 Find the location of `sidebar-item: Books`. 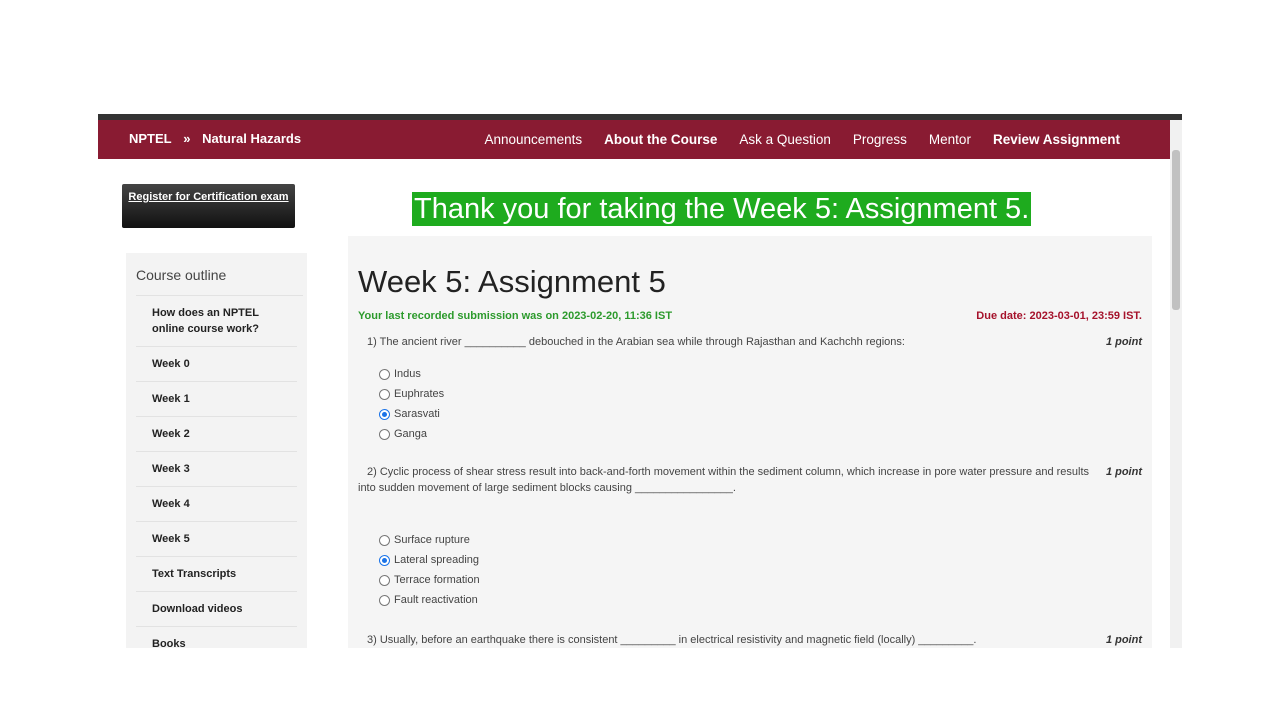

sidebar-item: Books is located at coordinates (216, 637).